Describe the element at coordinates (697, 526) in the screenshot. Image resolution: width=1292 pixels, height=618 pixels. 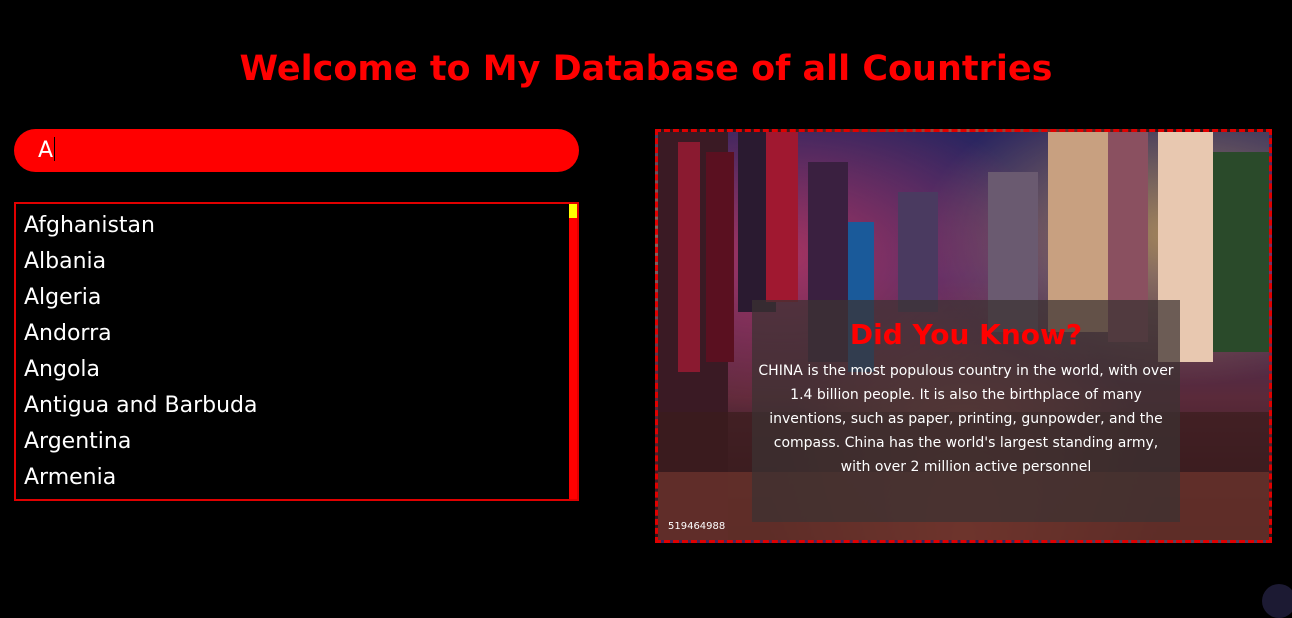
I see `image-credit: 519464988` at that location.